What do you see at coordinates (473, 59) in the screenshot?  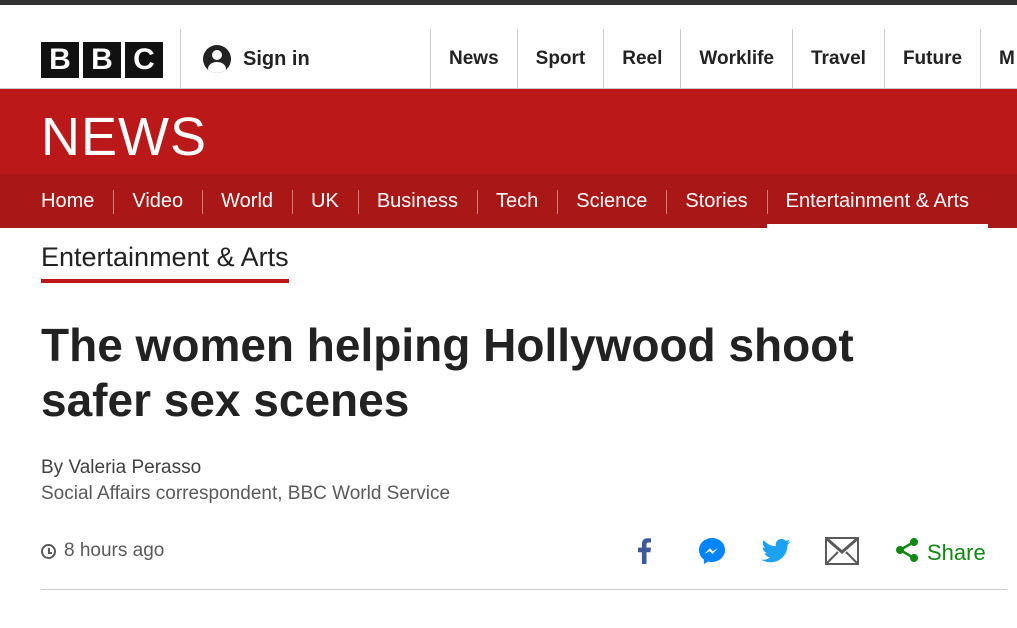 I see `top-nav-news: News` at bounding box center [473, 59].